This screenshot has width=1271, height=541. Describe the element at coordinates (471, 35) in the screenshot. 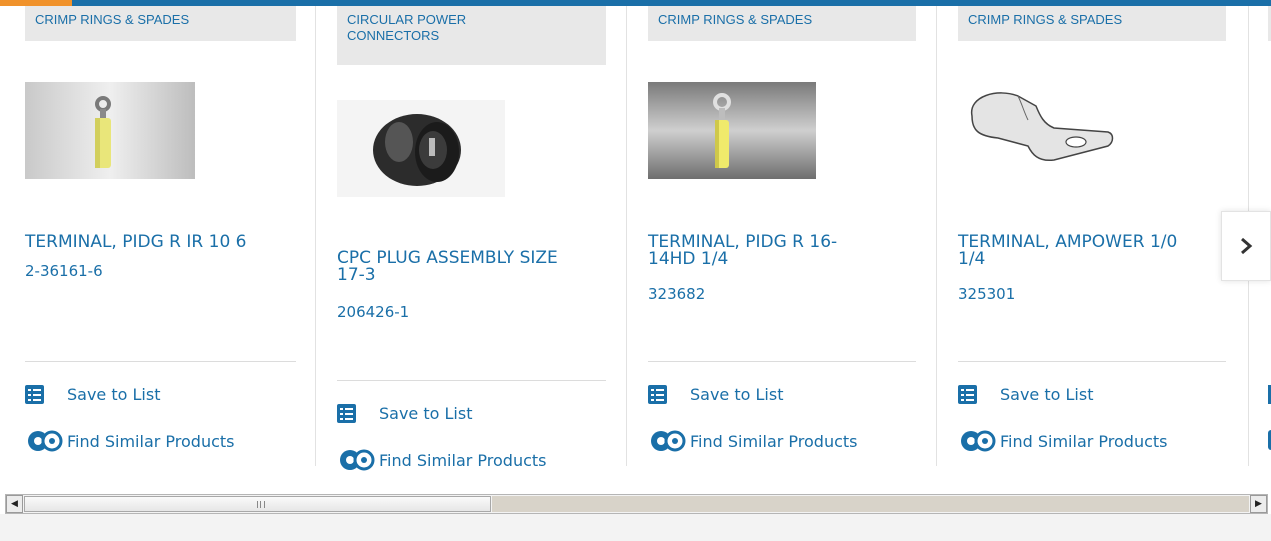

I see `category-label: CIRCULAR POWER CONNECTORS` at that location.